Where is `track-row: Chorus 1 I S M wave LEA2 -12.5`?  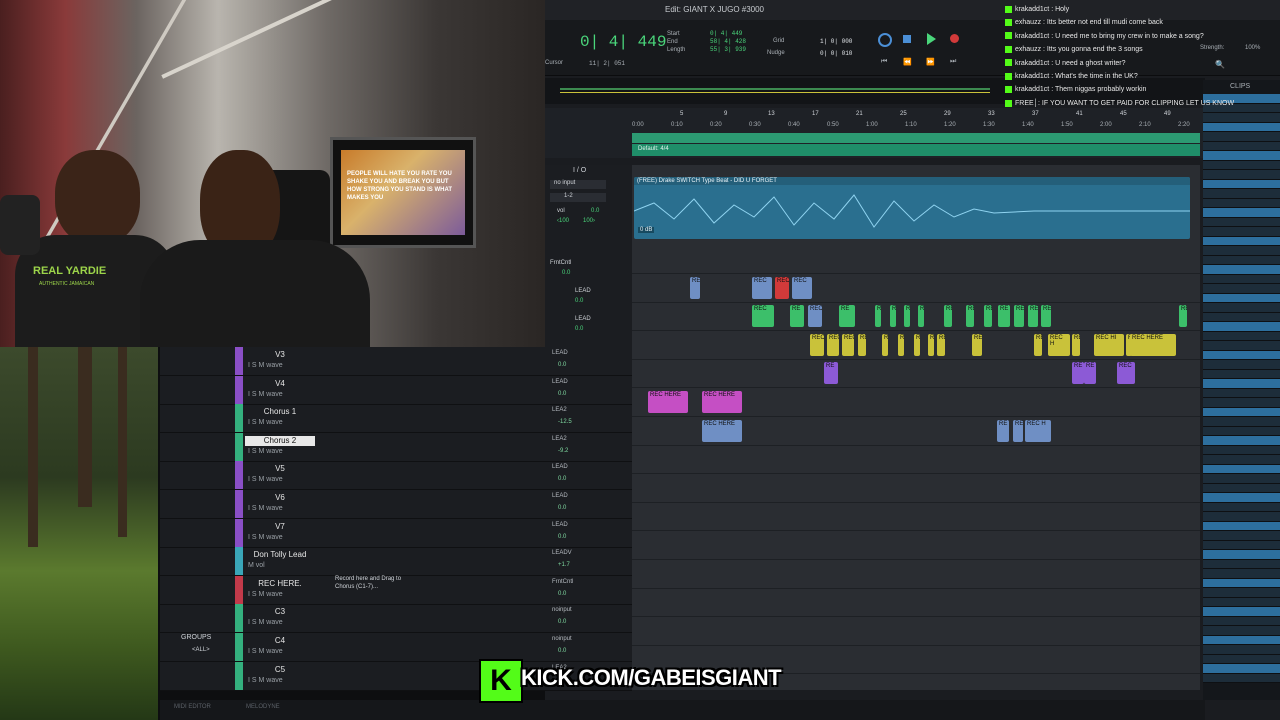 track-row: Chorus 1 I S M wave LEA2 -12.5 is located at coordinates (396, 419).